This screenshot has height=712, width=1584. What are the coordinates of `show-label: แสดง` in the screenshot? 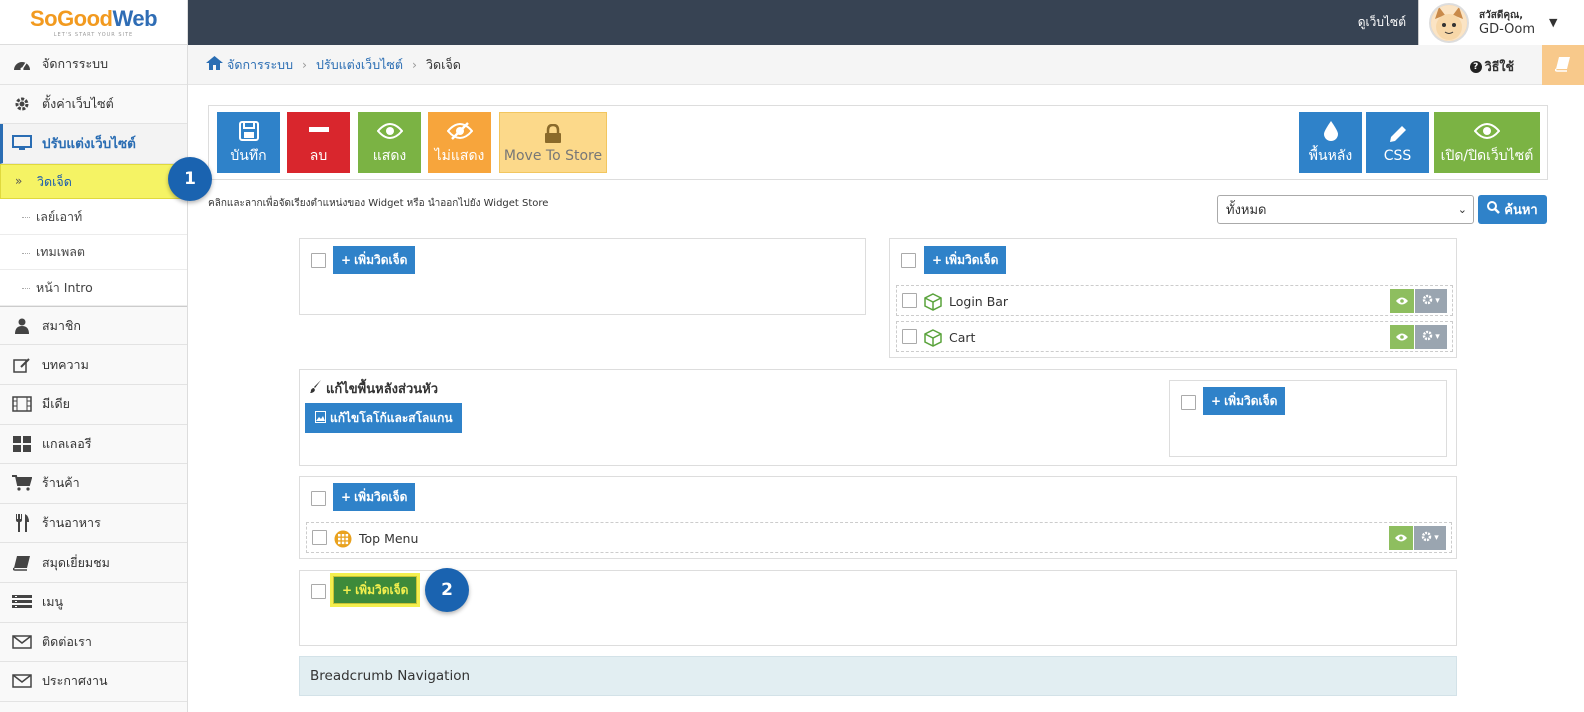 It's located at (389, 155).